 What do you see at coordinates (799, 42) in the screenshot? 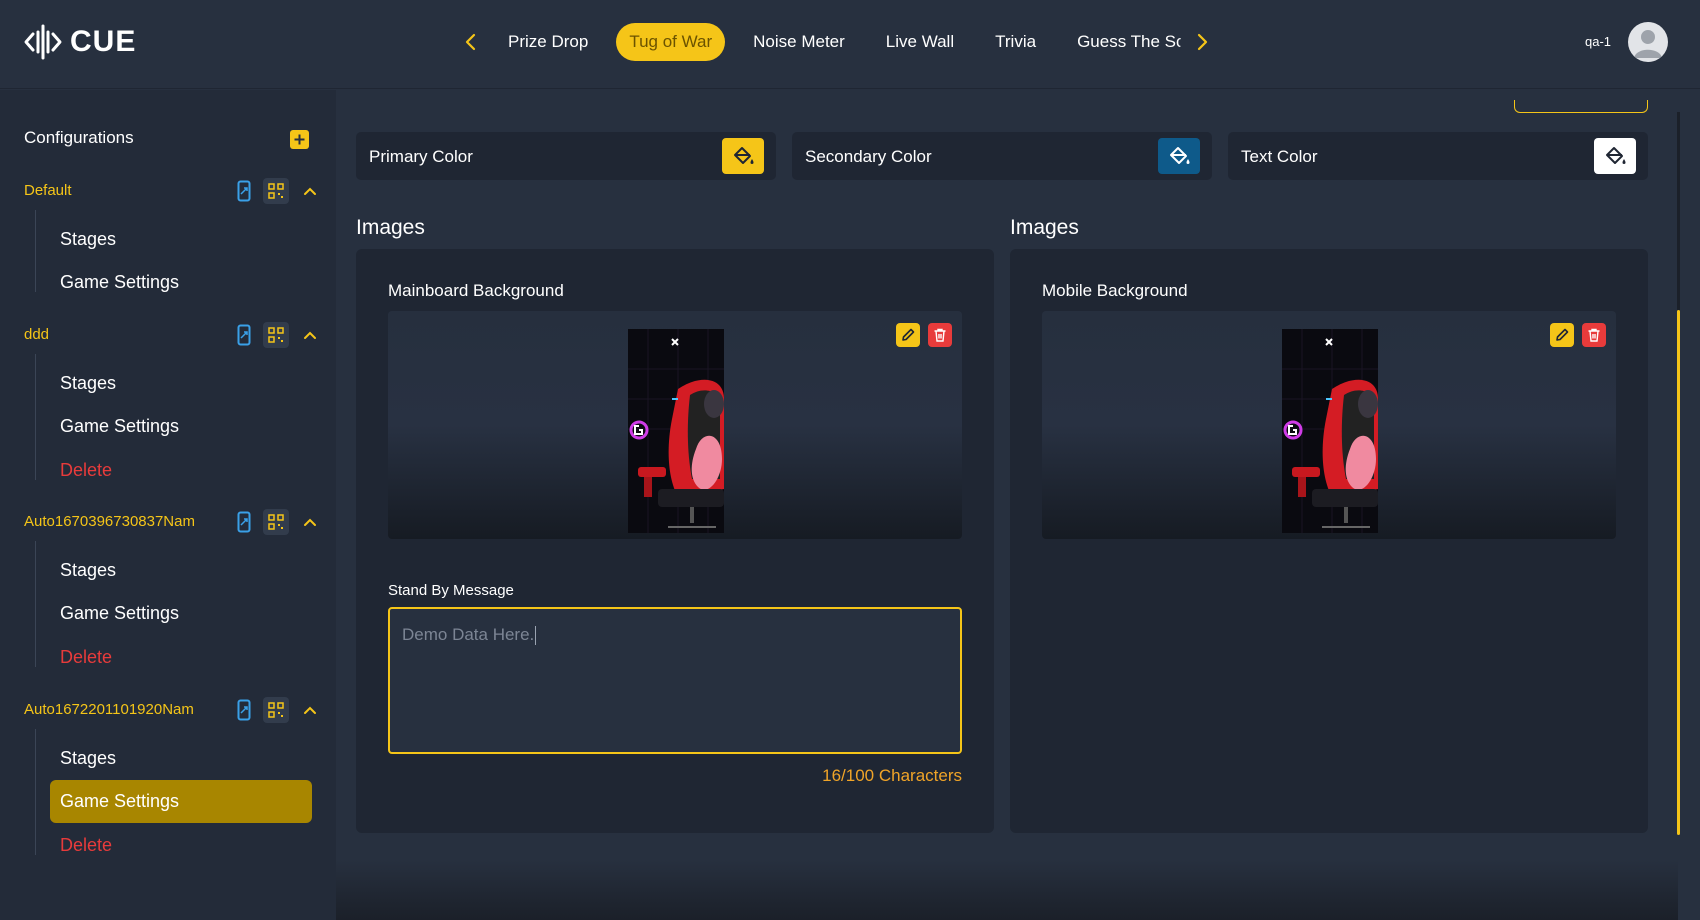
I see `tab-noise-meter: Noise Meter` at bounding box center [799, 42].